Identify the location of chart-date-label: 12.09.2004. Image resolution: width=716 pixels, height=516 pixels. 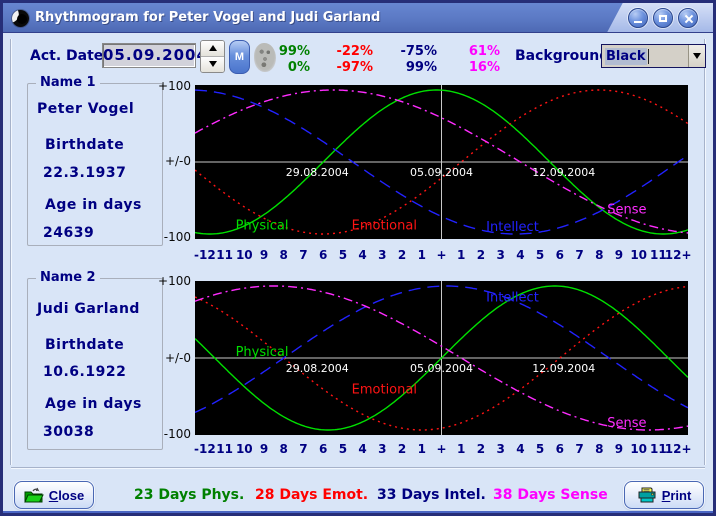
(563, 368).